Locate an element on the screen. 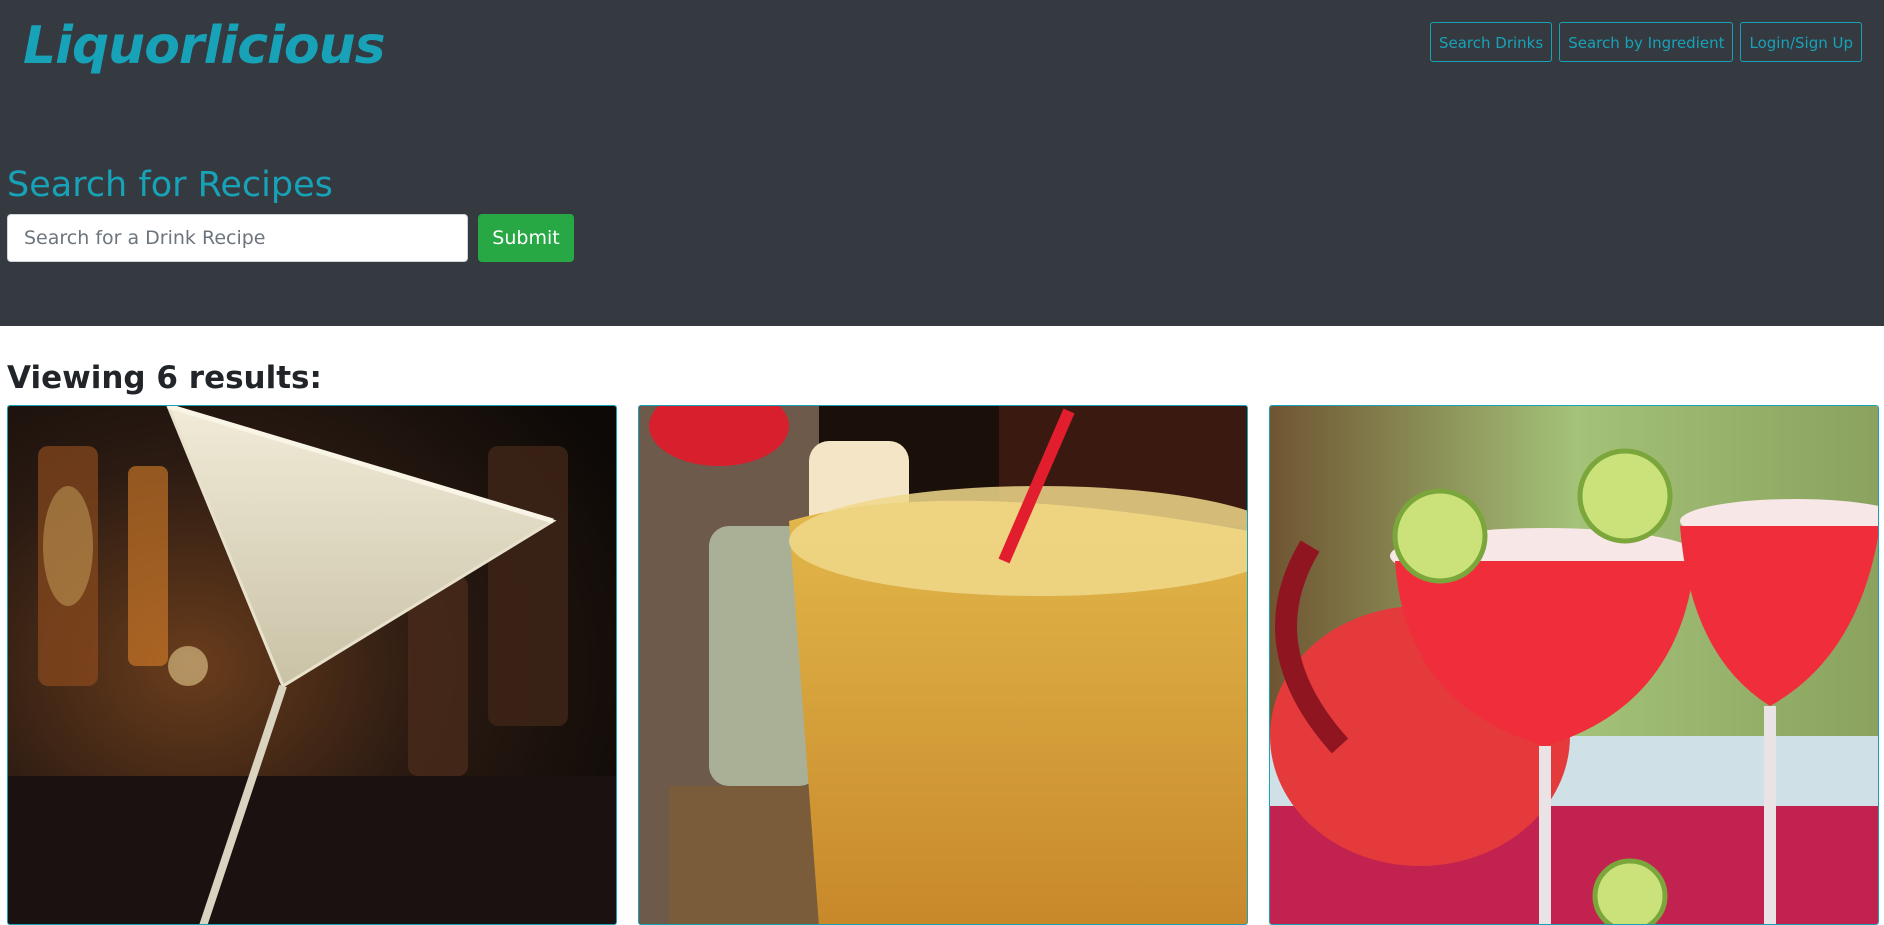 The width and height of the screenshot is (1884, 925). search-input is located at coordinates (237, 238).